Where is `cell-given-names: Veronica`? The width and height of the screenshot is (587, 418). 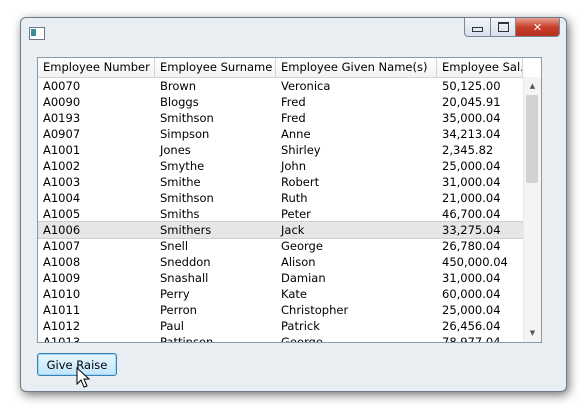
cell-given-names: Veronica is located at coordinates (306, 86).